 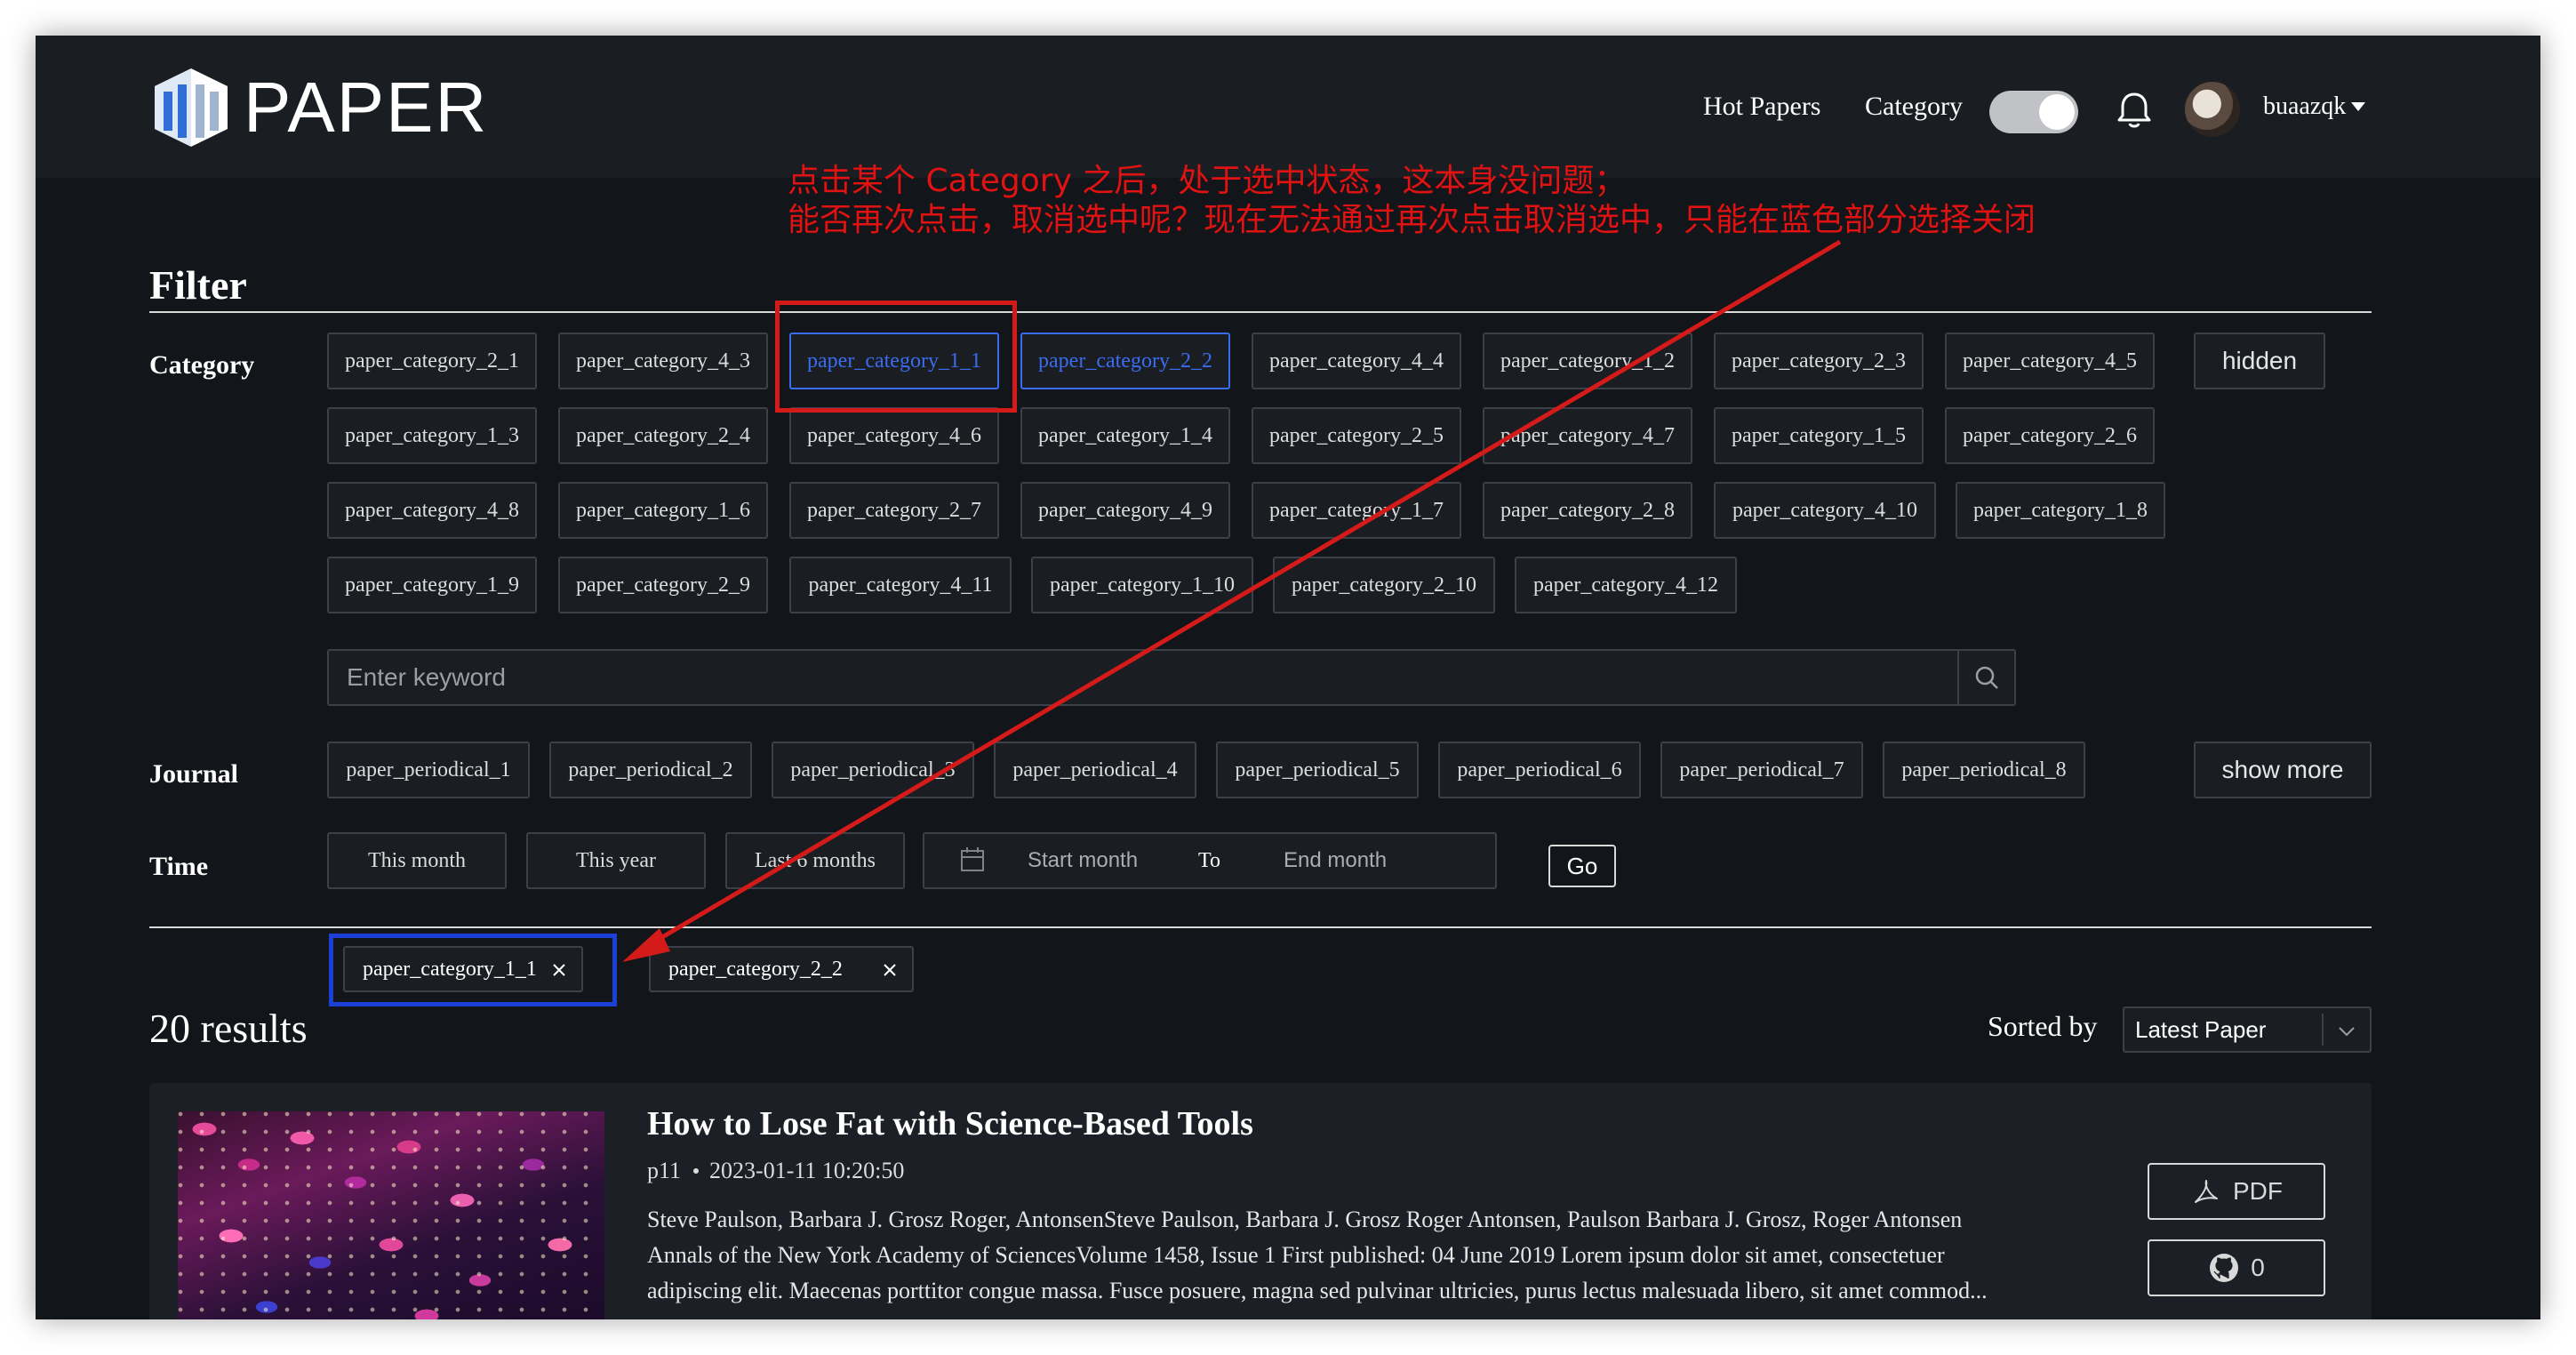 What do you see at coordinates (1587, 436) in the screenshot?
I see `category-tag: paper_category_4_7` at bounding box center [1587, 436].